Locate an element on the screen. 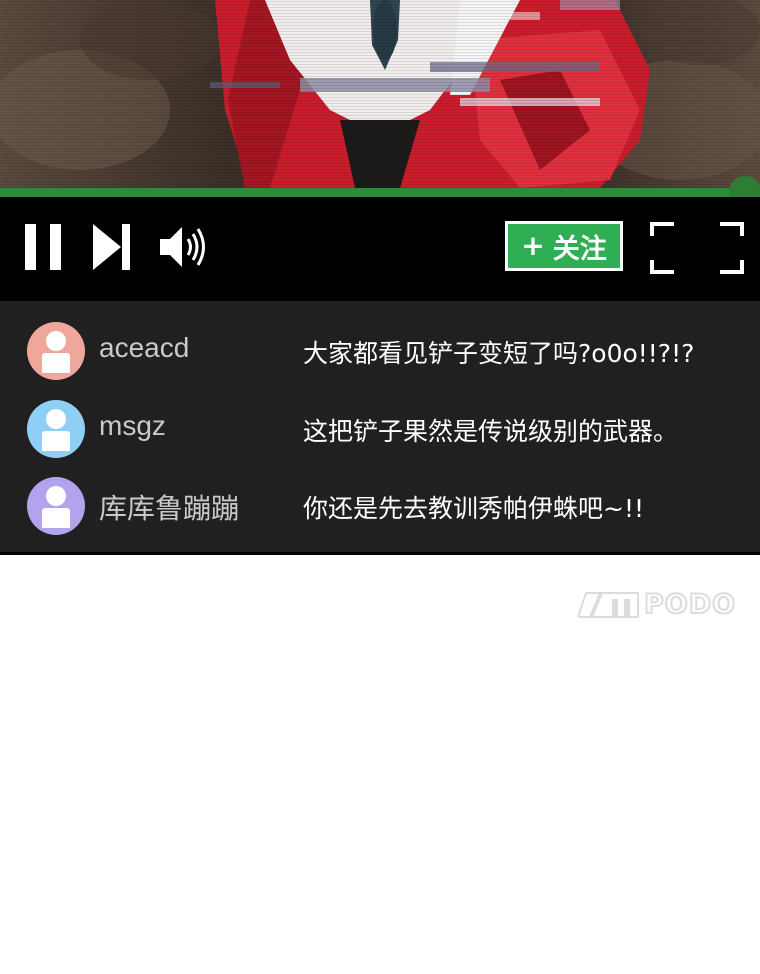 The width and height of the screenshot is (760, 974). watermark-text: PODO is located at coordinates (690, 604).